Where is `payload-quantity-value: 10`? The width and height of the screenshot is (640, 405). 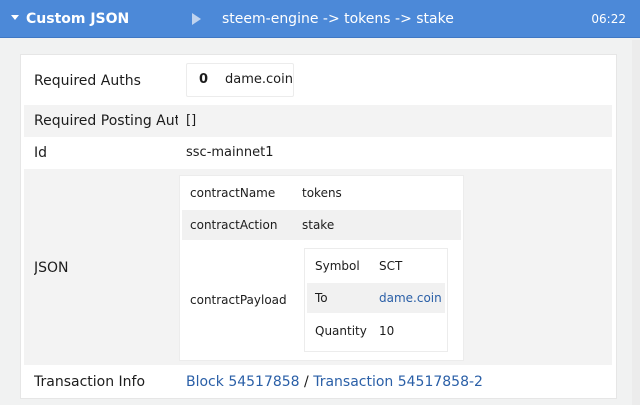 payload-quantity-value: 10 is located at coordinates (387, 331).